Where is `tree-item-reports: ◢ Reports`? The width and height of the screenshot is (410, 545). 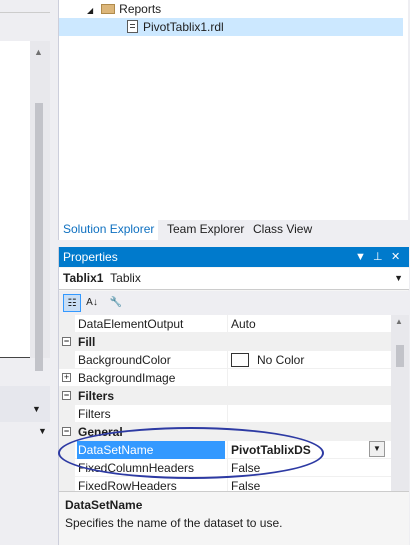 tree-item-reports: ◢ Reports is located at coordinates (124, 9).